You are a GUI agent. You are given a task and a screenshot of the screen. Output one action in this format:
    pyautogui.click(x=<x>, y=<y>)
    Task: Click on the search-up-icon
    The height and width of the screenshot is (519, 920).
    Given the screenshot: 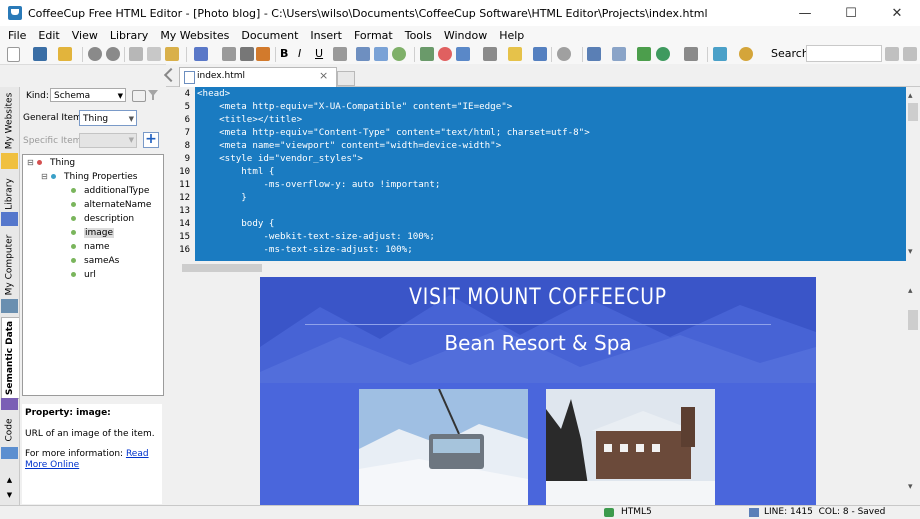 What is the action you would take?
    pyautogui.click(x=910, y=54)
    